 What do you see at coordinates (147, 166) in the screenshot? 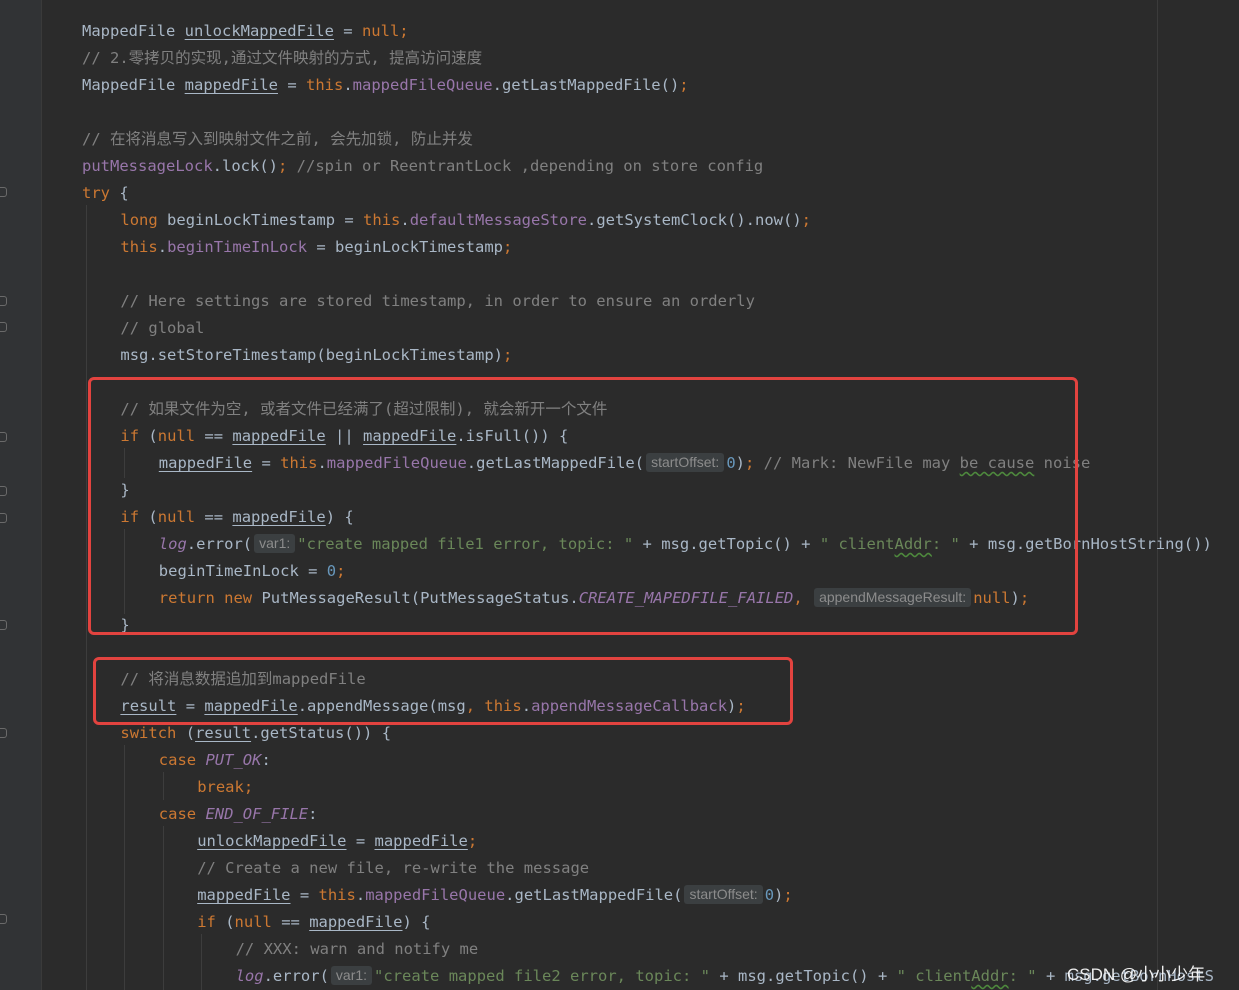
I see `code-token: putMessageLock` at bounding box center [147, 166].